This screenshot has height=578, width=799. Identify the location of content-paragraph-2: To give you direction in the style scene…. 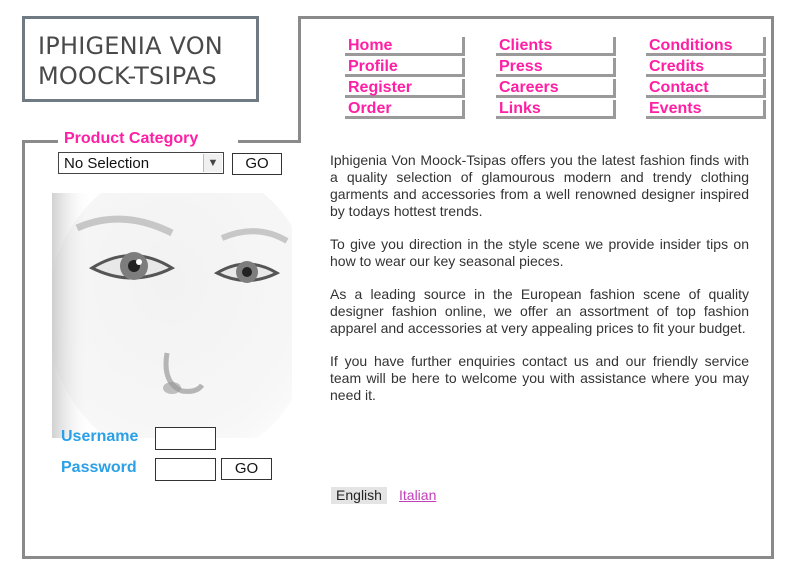
(539, 252).